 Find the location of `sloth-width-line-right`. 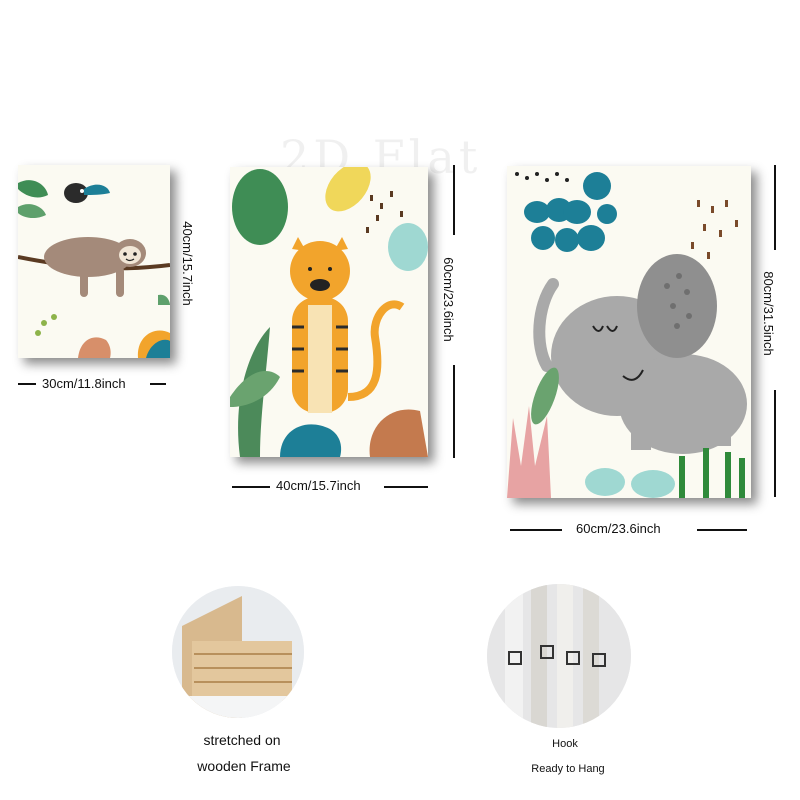

sloth-width-line-right is located at coordinates (158, 384).